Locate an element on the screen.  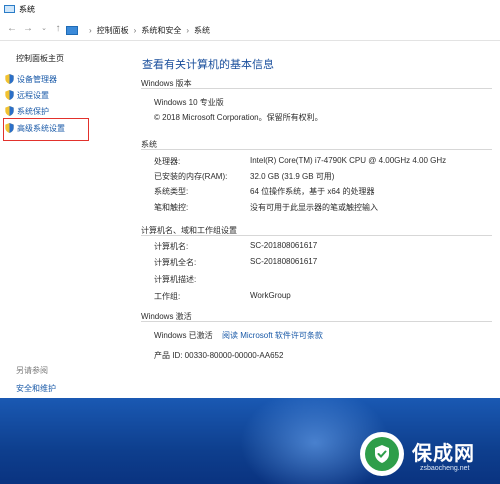
shield-check-icon is located at coordinates (382, 454).